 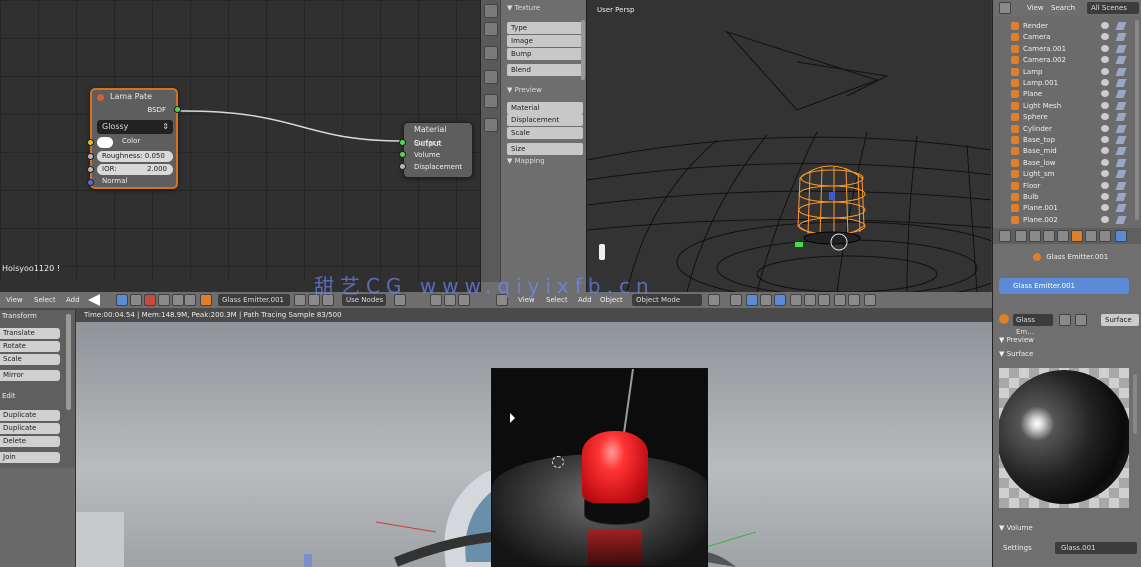 I want to click on node-header: Material Output, so click(x=438, y=135).